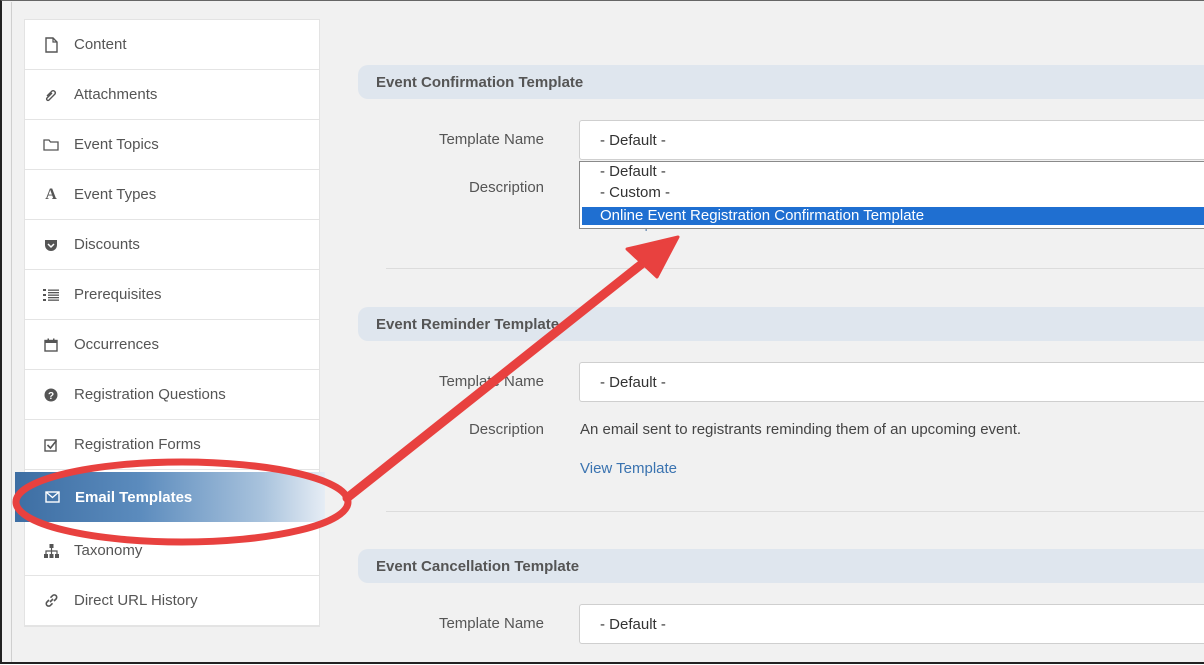 Image resolution: width=1204 pixels, height=665 pixels. I want to click on sidebar-item-label: Registration Questions, so click(150, 394).